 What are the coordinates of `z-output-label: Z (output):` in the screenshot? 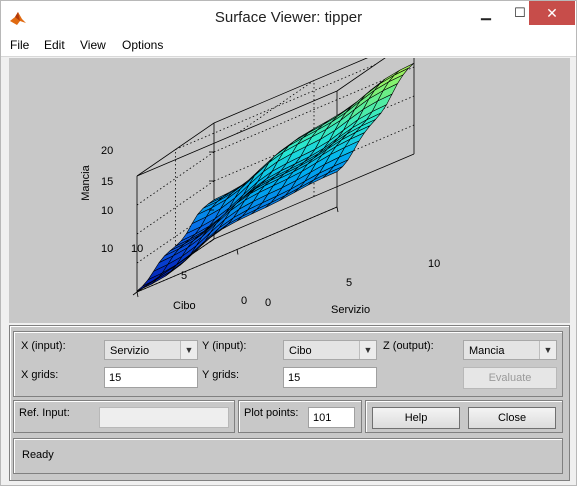 It's located at (408, 346).